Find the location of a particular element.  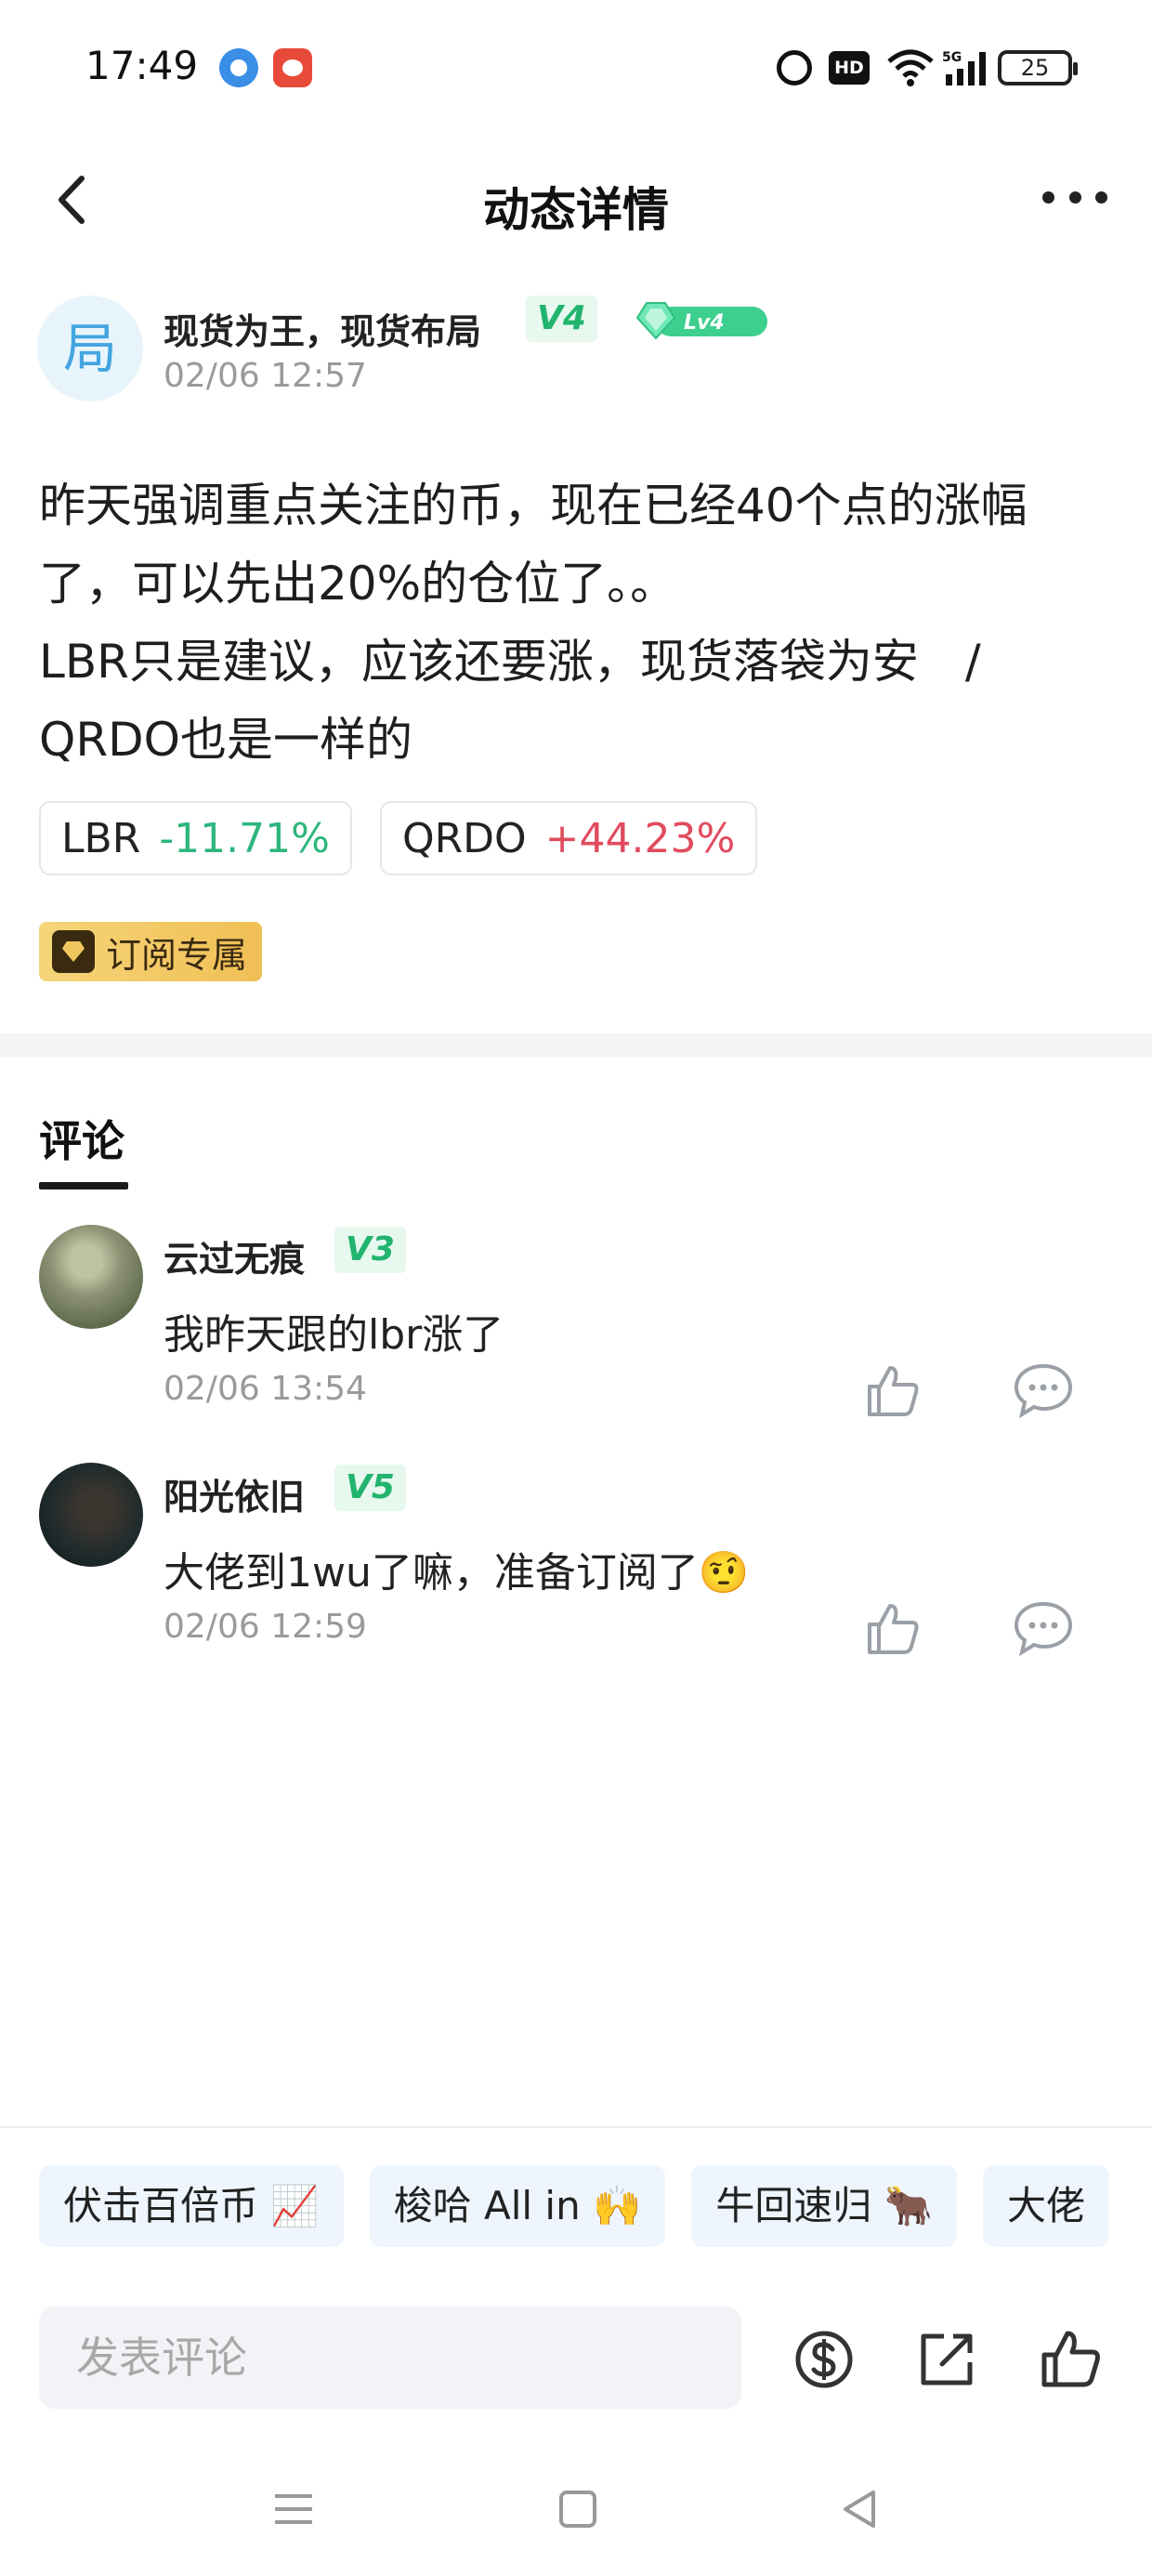

vip-badge: V4 is located at coordinates (561, 319).